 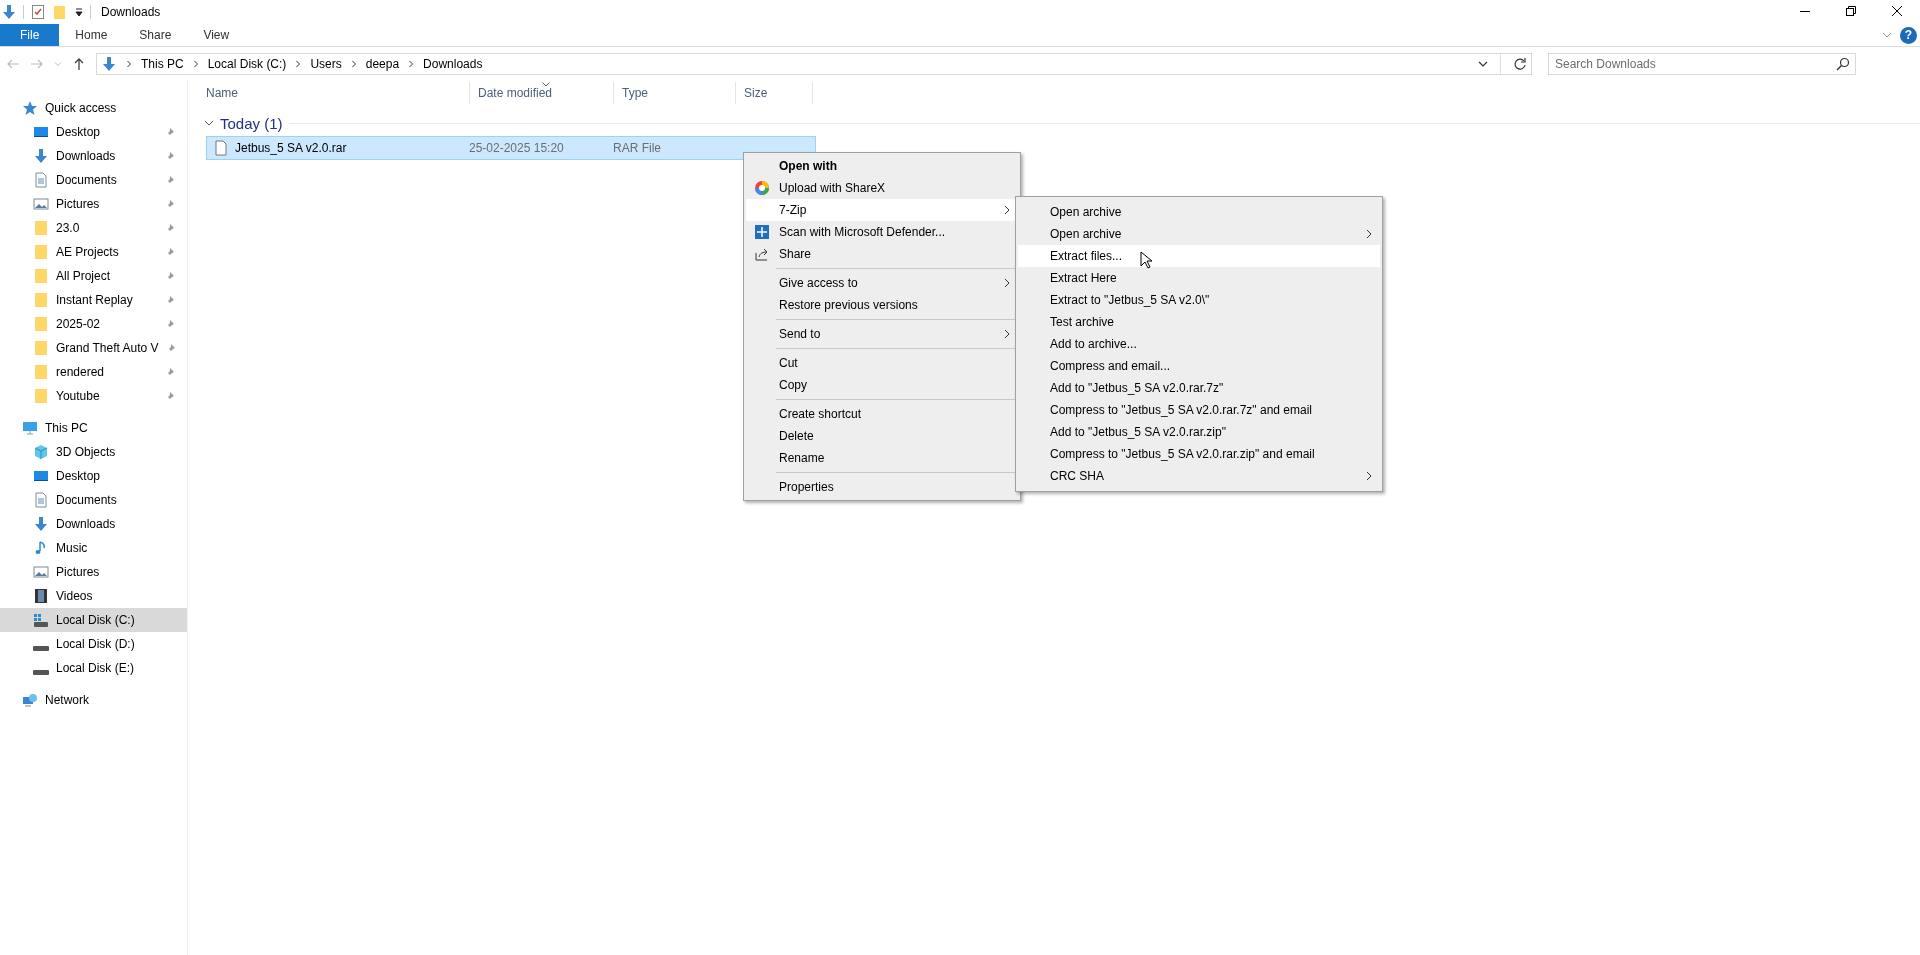 I want to click on nav-section: This PC, so click(x=93, y=428).